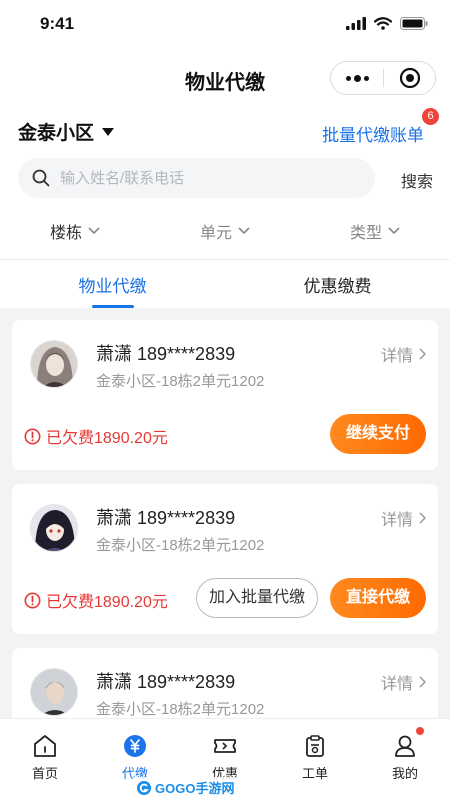 The height and width of the screenshot is (800, 450). What do you see at coordinates (405, 746) in the screenshot?
I see `user-icon` at bounding box center [405, 746].